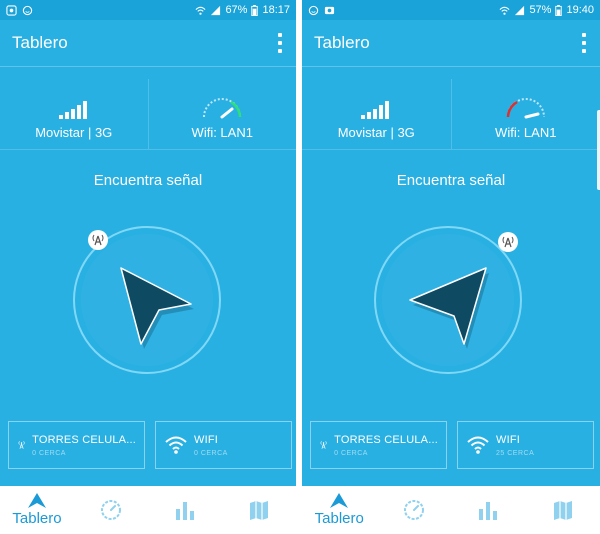 This screenshot has width=600, height=534. I want to click on status-bar: 67% 18:17, so click(148, 10).